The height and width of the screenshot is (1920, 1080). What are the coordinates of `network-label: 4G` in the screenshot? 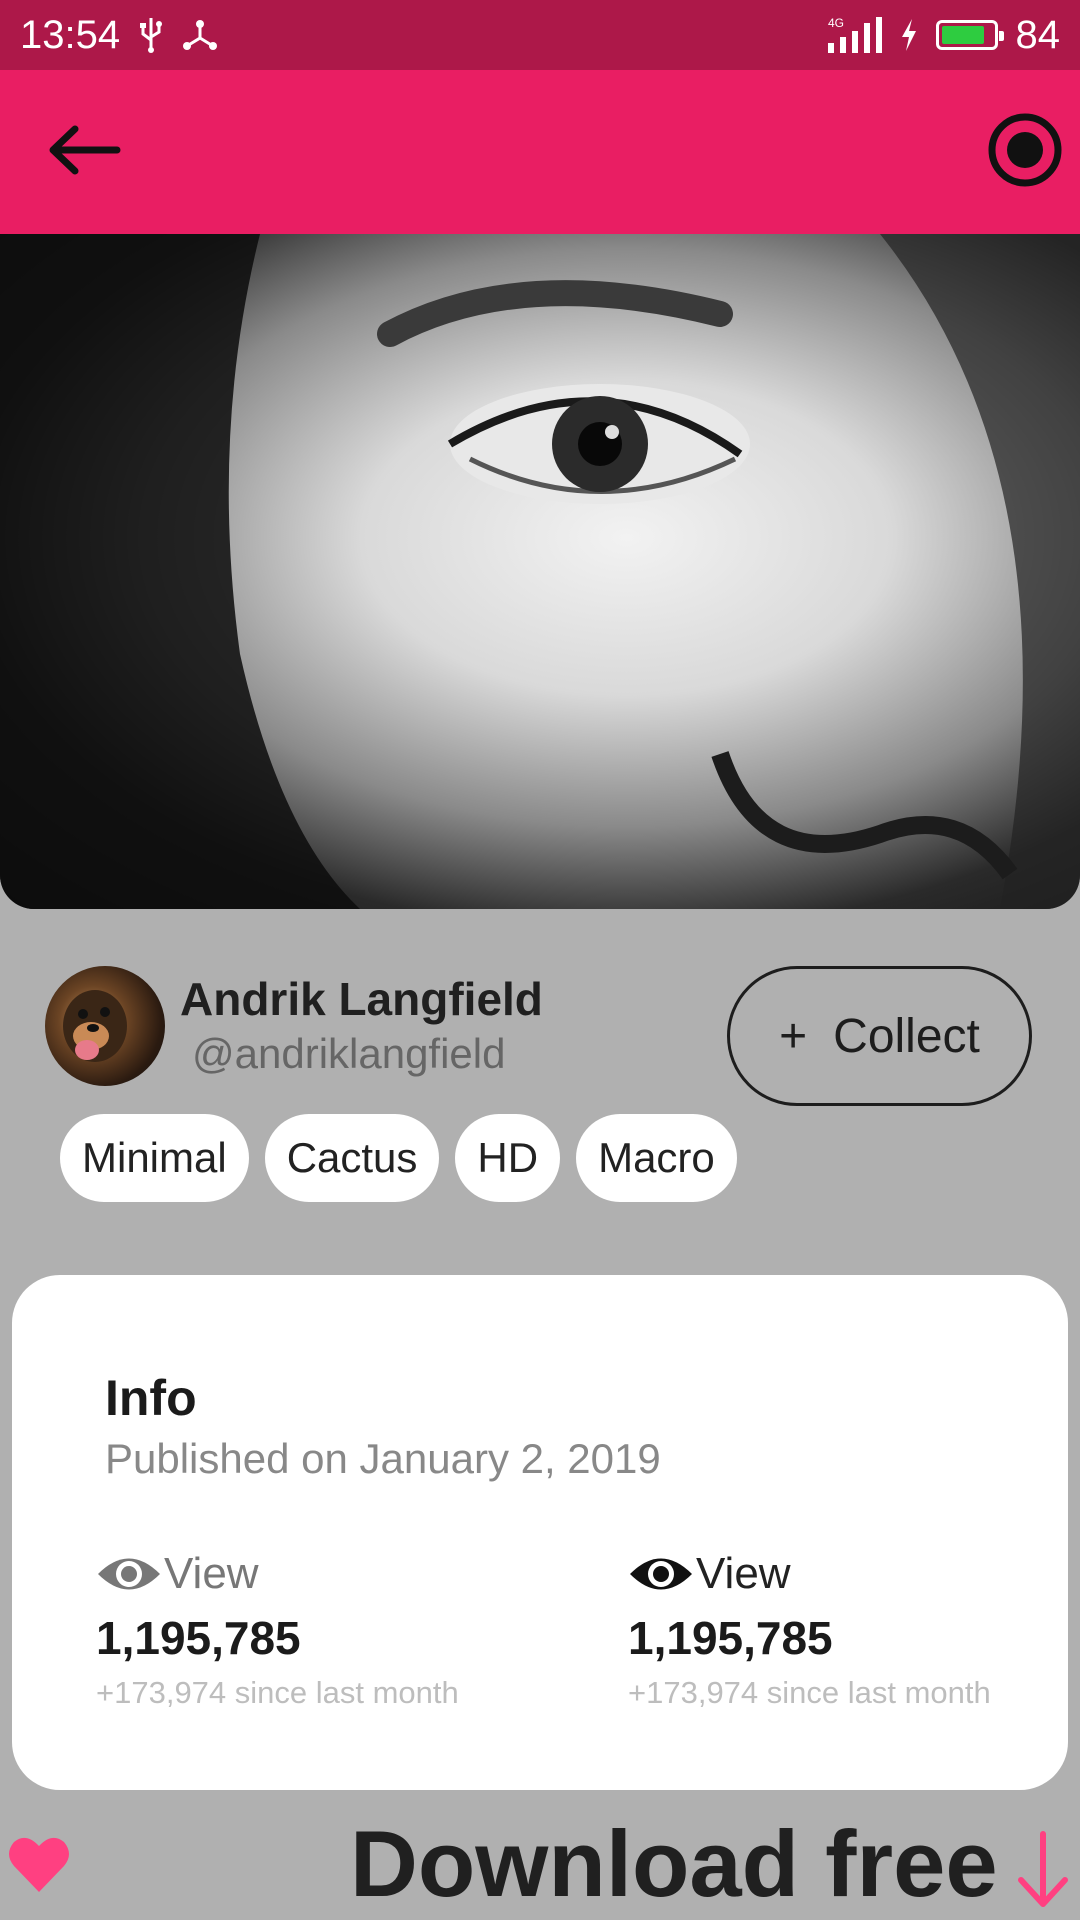 It's located at (836, 23).